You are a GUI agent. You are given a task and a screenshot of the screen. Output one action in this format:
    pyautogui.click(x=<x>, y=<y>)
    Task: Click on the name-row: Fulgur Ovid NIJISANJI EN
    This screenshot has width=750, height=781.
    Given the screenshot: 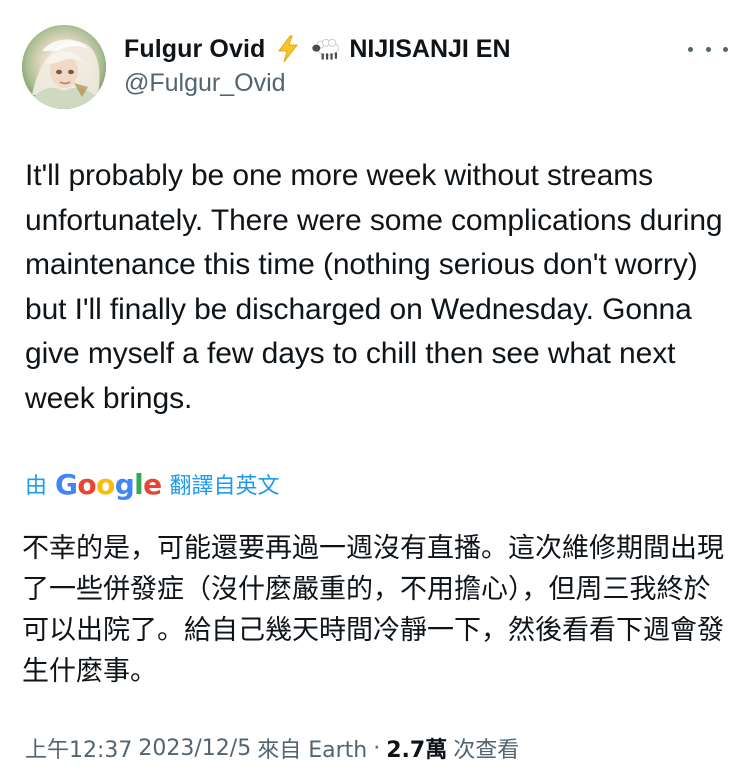 What is the action you would take?
    pyautogui.click(x=404, y=49)
    